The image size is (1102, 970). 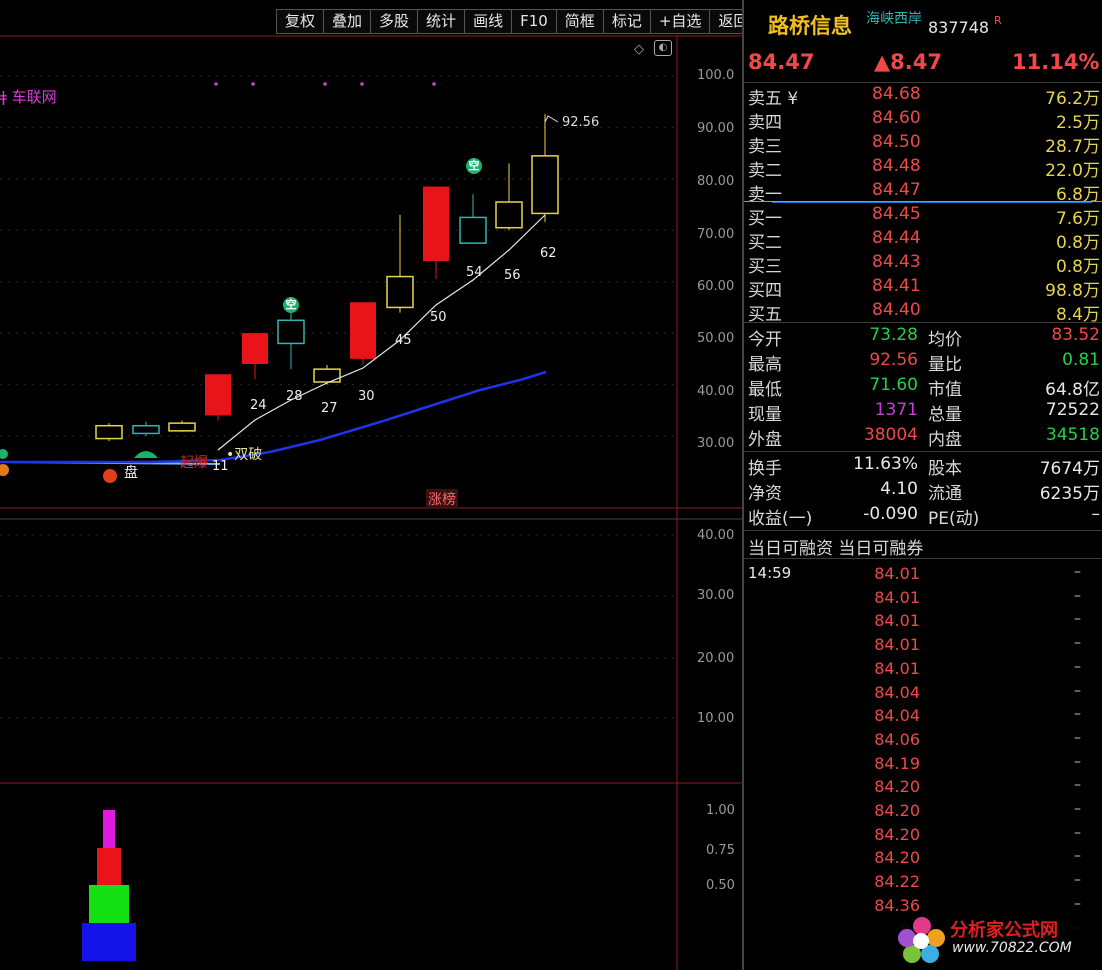 What do you see at coordinates (924, 216) in the screenshot?
I see `bid-row: 买一 84.45 7.6万` at bounding box center [924, 216].